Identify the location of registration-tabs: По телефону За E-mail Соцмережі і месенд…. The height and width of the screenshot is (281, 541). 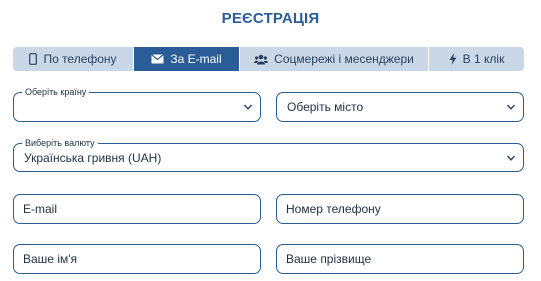
(268, 59).